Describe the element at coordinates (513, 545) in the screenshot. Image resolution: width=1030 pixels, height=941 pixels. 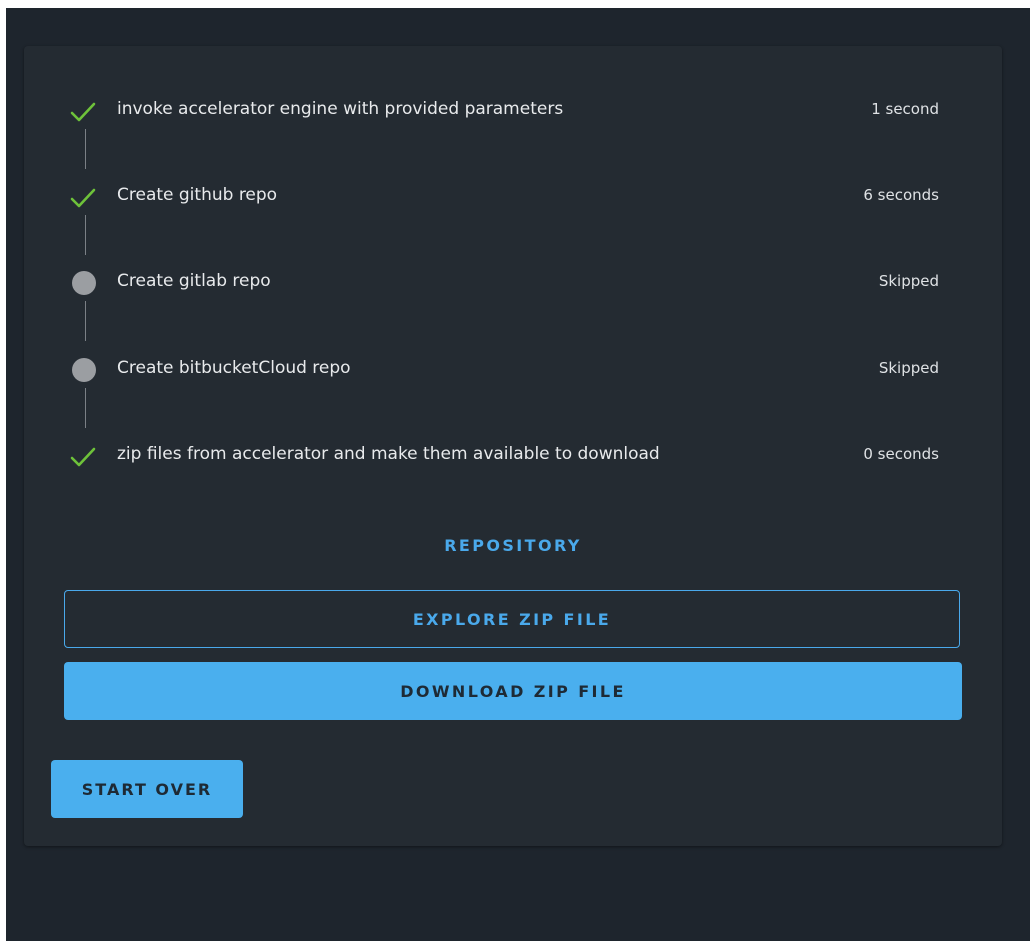
I see `repository-link: REPOSITORY` at that location.